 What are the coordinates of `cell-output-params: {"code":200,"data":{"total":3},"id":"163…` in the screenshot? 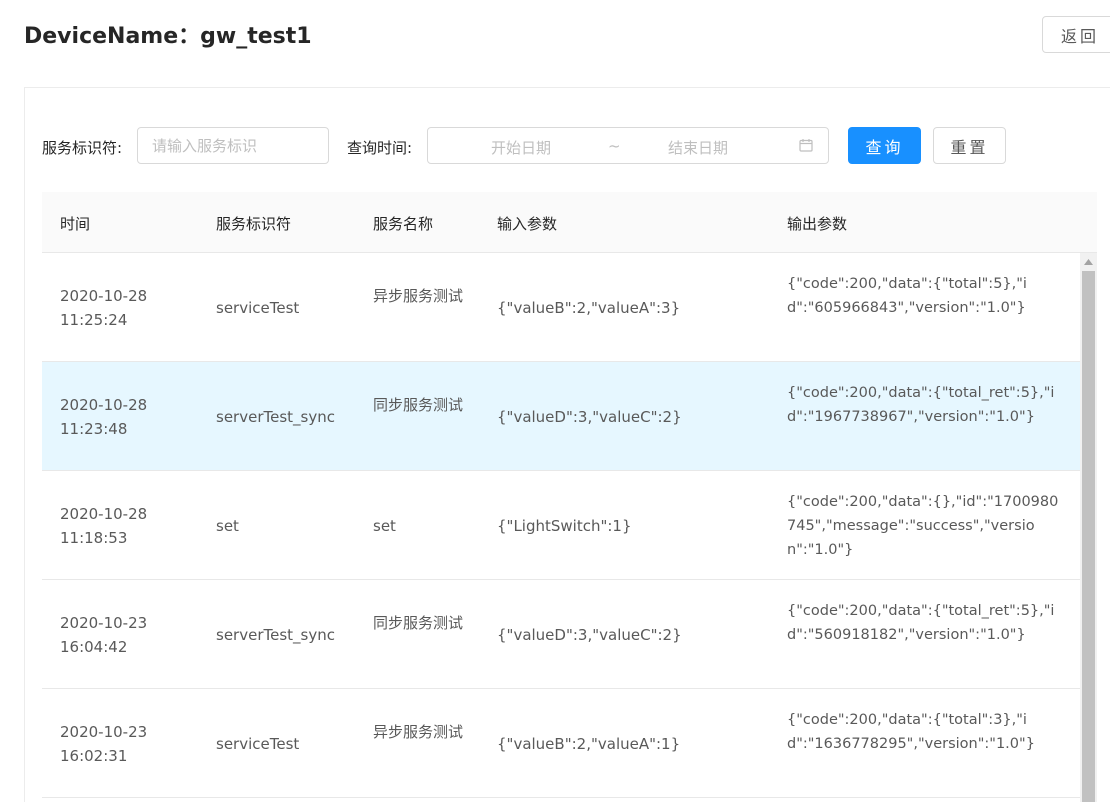 It's located at (911, 732).